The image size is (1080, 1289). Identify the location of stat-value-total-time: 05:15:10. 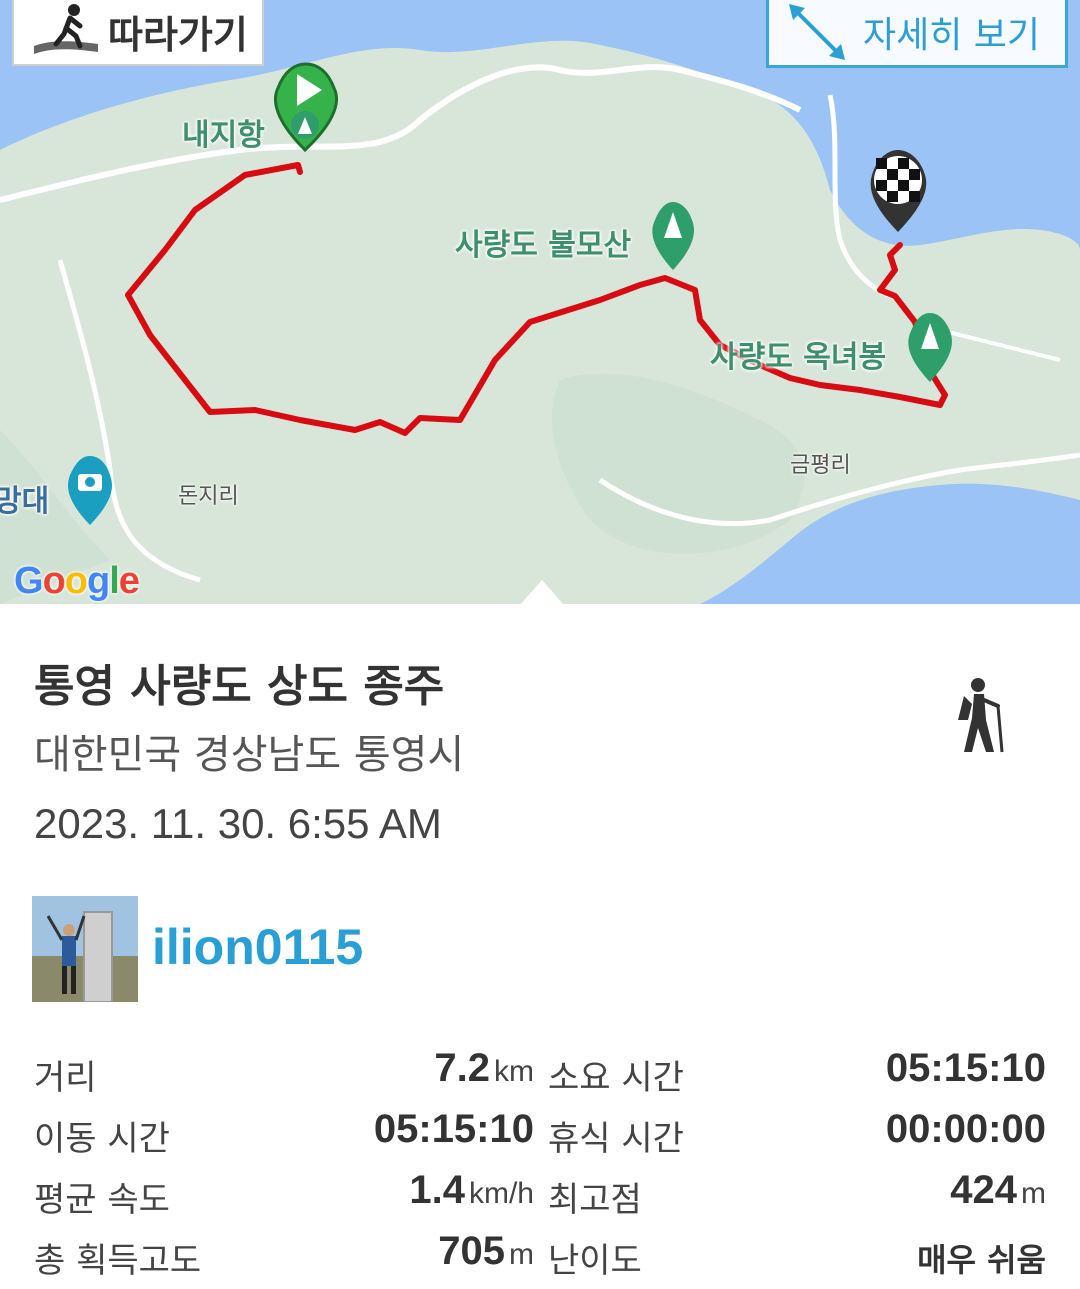
(965, 1068).